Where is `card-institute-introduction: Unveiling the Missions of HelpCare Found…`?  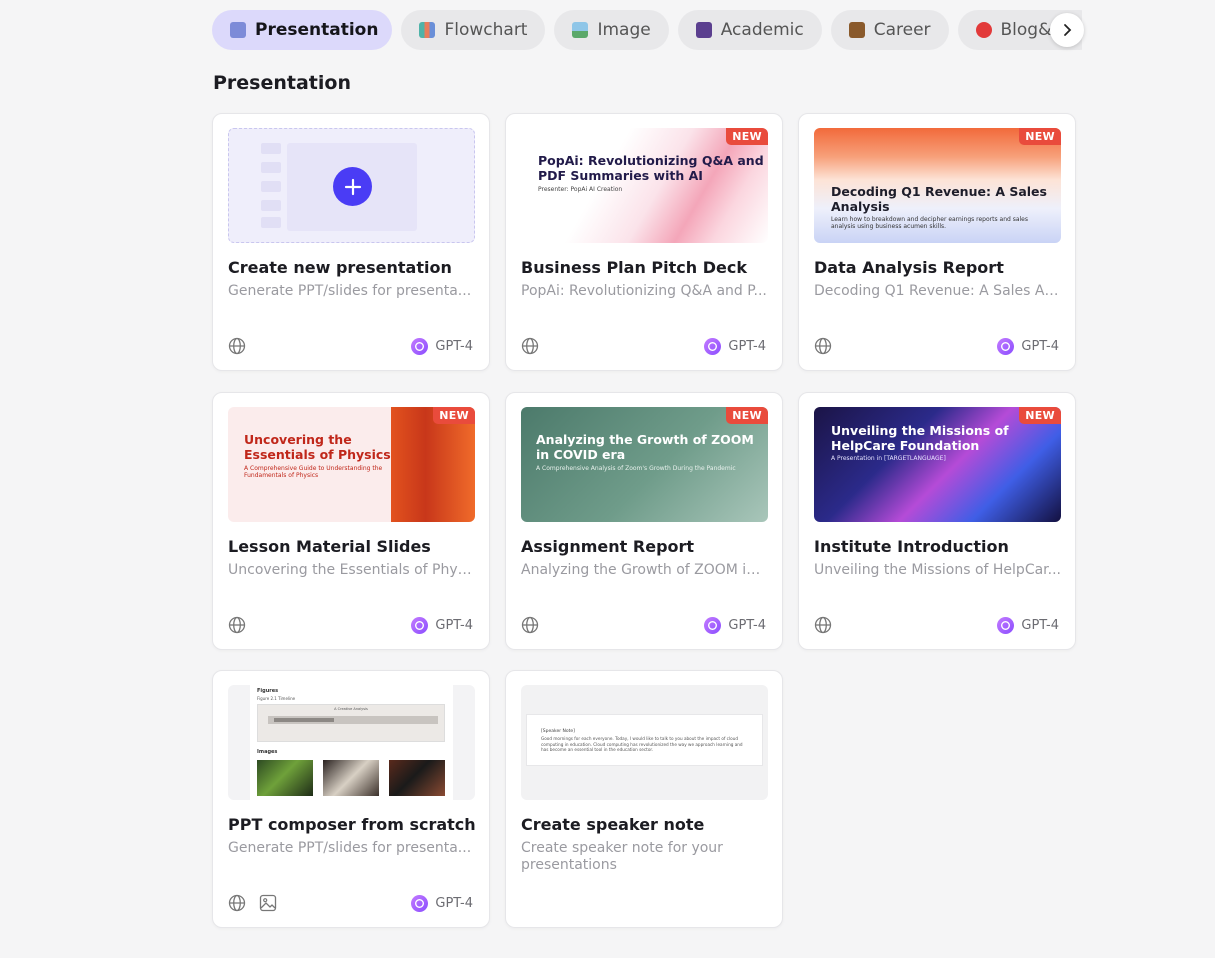
card-institute-introduction: Unveiling the Missions of HelpCare Found… is located at coordinates (937, 521).